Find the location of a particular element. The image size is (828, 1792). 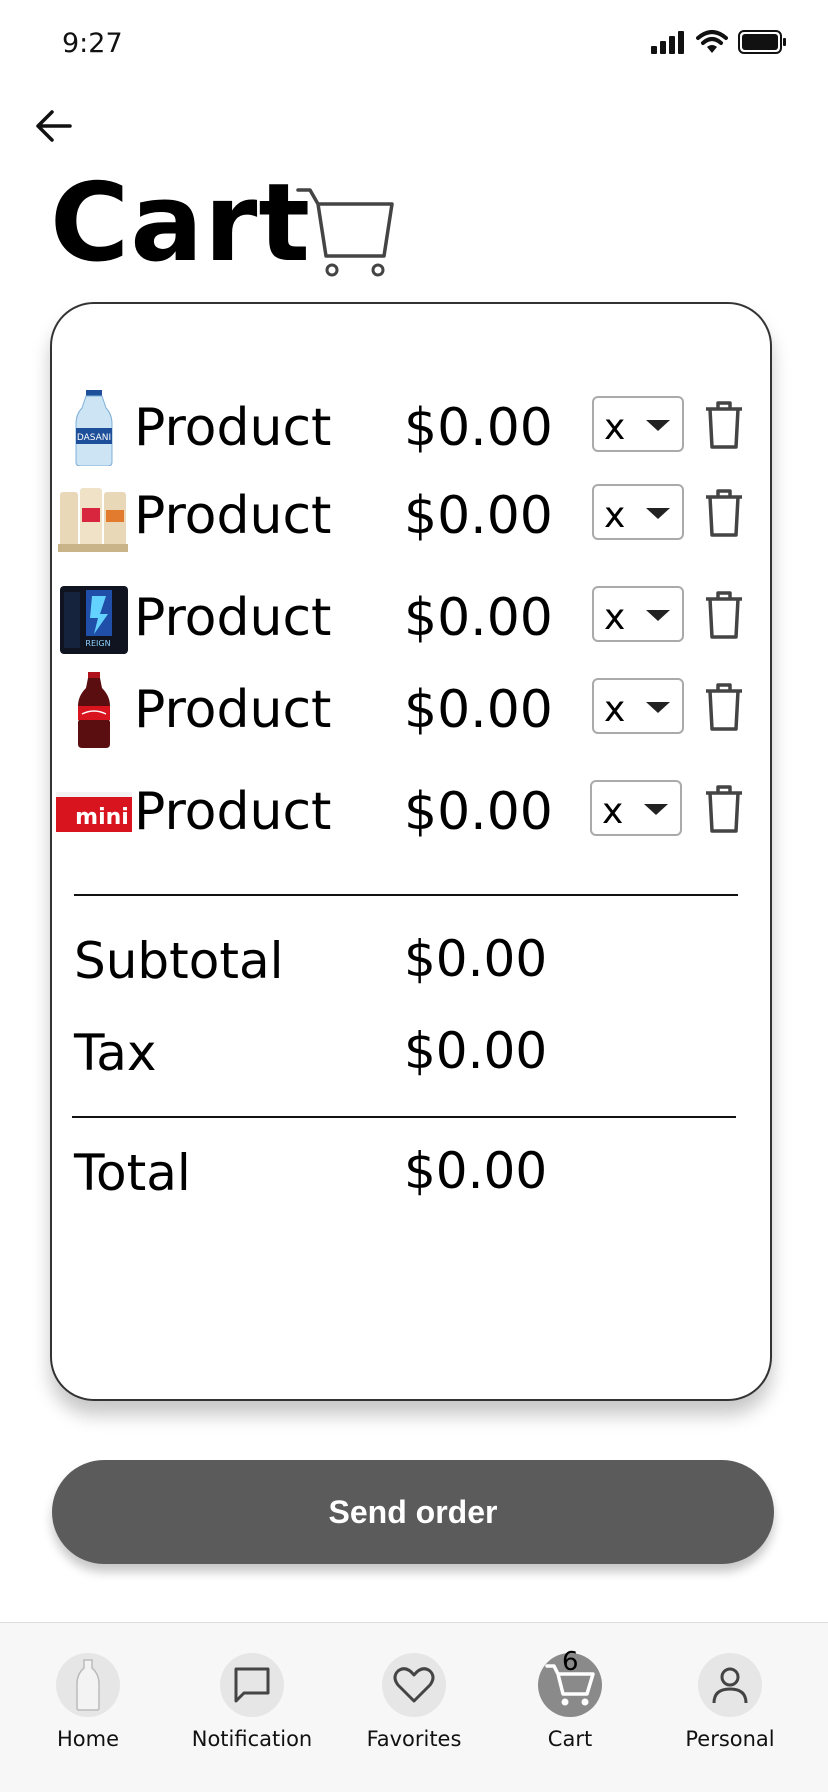

chat-bubble-icon is located at coordinates (252, 1685).